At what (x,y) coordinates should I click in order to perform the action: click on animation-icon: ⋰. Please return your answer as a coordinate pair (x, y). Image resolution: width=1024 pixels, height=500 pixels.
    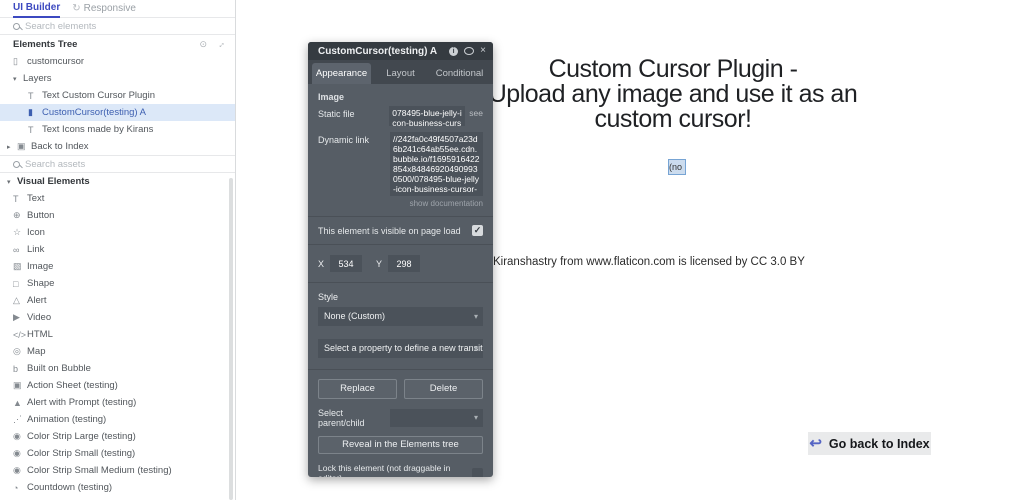
    Looking at the image, I should click on (17, 419).